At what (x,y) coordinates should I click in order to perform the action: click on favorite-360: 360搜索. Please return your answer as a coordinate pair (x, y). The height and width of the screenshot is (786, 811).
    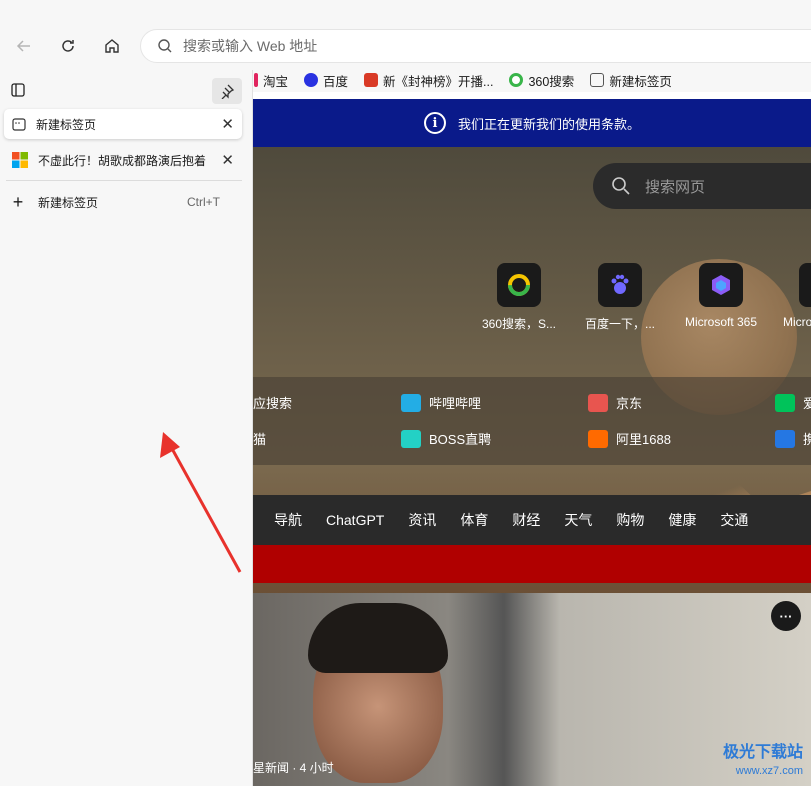
    Looking at the image, I should click on (541, 80).